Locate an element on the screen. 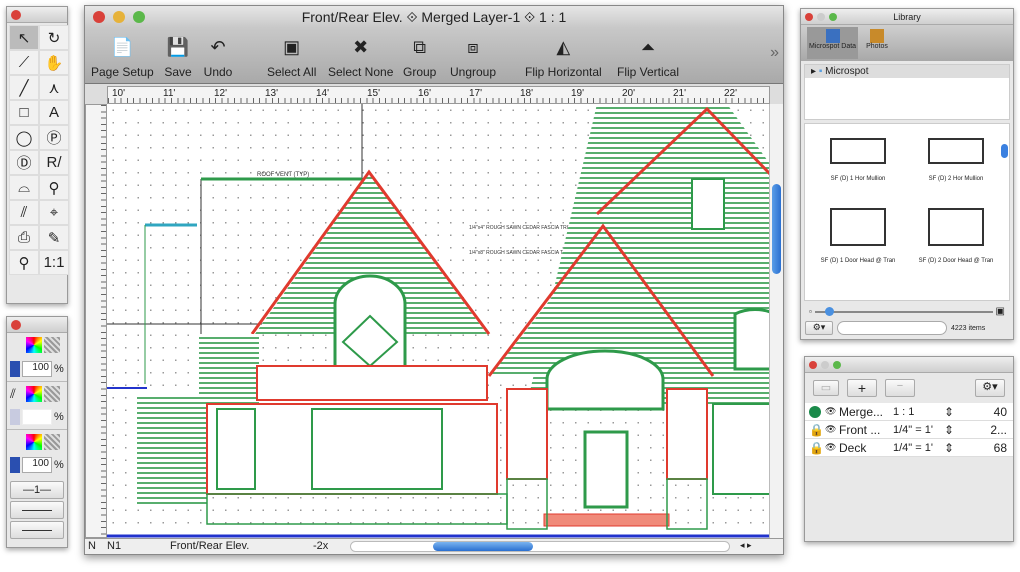  tool-5-icon: ⋏ is located at coordinates (54, 87).